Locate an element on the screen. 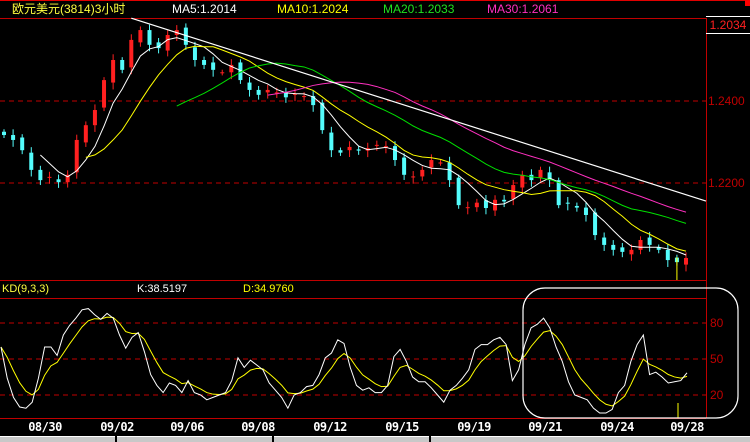 Image resolution: width=750 pixels, height=442 pixels. ma20-label: MA20:1.2033 is located at coordinates (419, 9).